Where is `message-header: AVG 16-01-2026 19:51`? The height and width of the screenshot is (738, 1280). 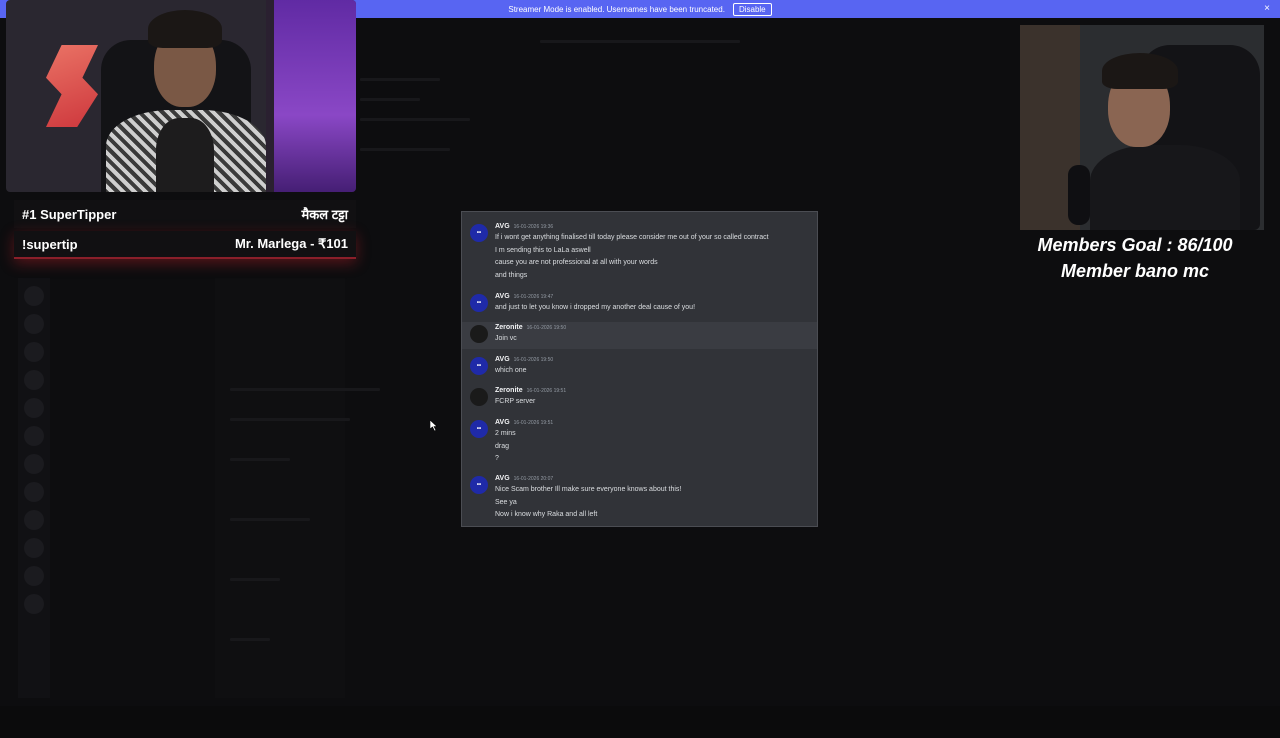 message-header: AVG 16-01-2026 19:51 is located at coordinates (524, 422).